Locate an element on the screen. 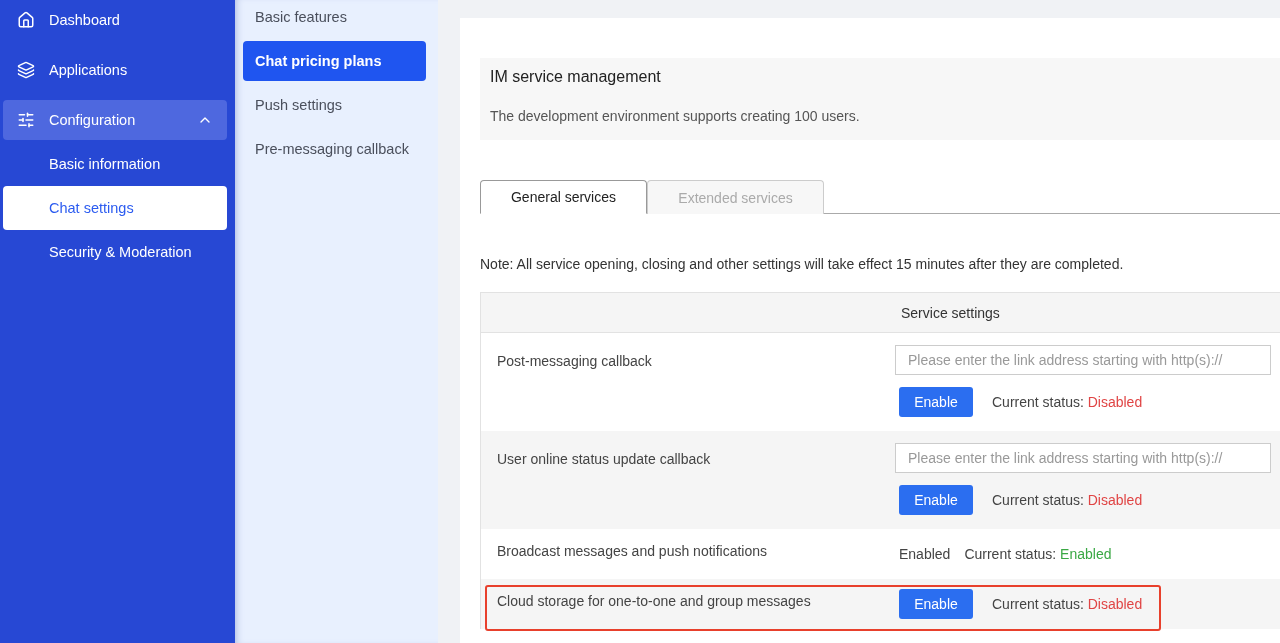  subnav-item: Basic features is located at coordinates (334, 18).